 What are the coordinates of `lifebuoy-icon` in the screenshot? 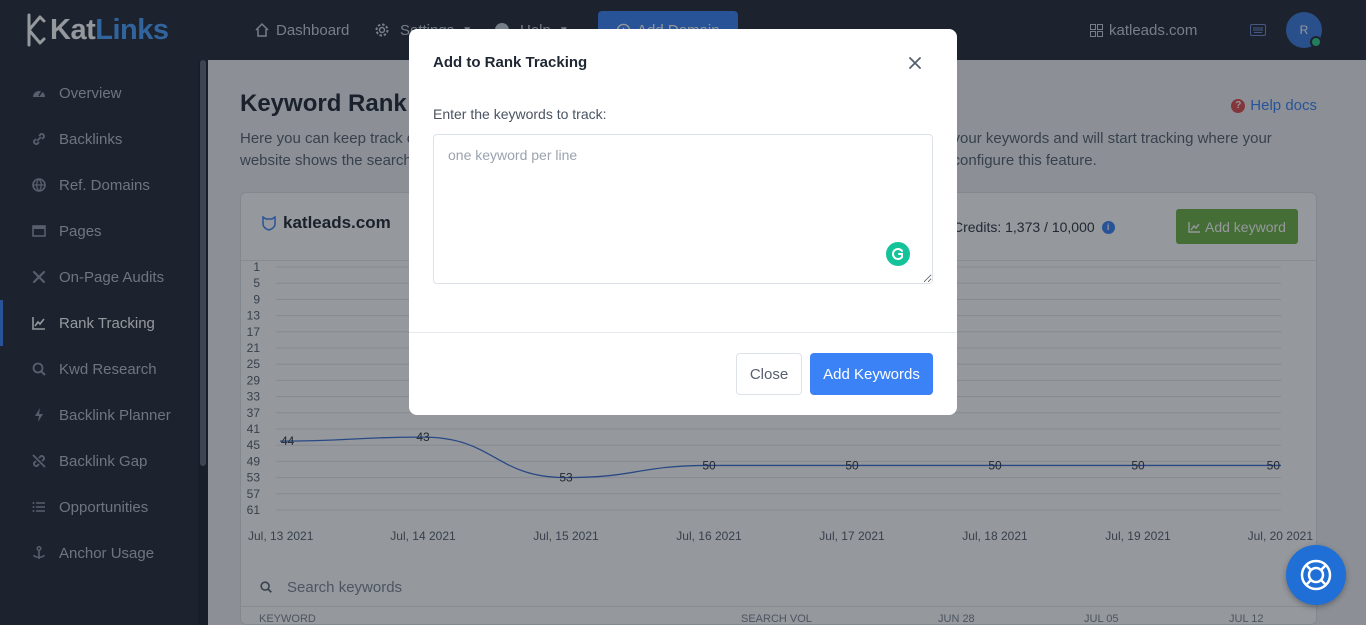 It's located at (1316, 575).